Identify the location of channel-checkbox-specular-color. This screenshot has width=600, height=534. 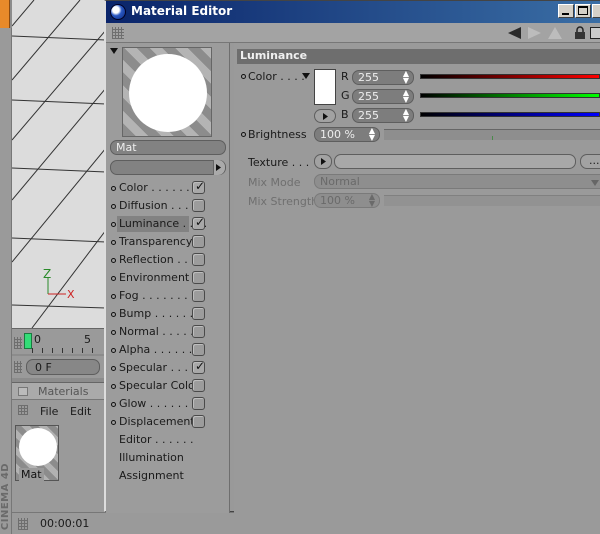
(198, 385).